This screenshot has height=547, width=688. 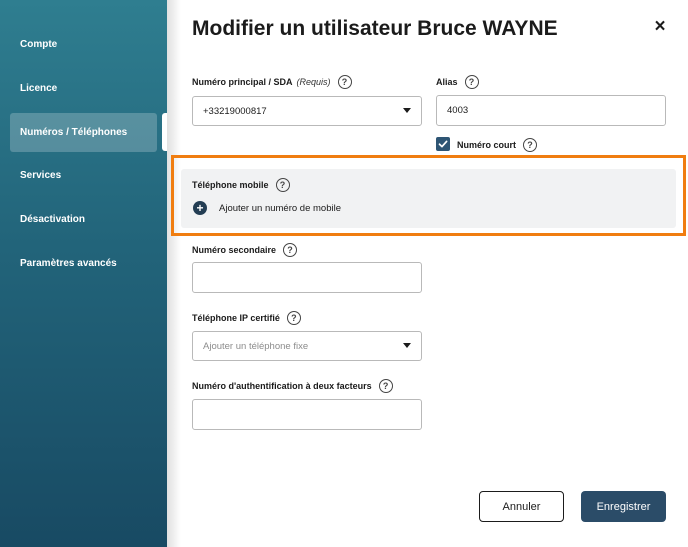 What do you see at coordinates (458, 110) in the screenshot?
I see `alias-value: 4003` at bounding box center [458, 110].